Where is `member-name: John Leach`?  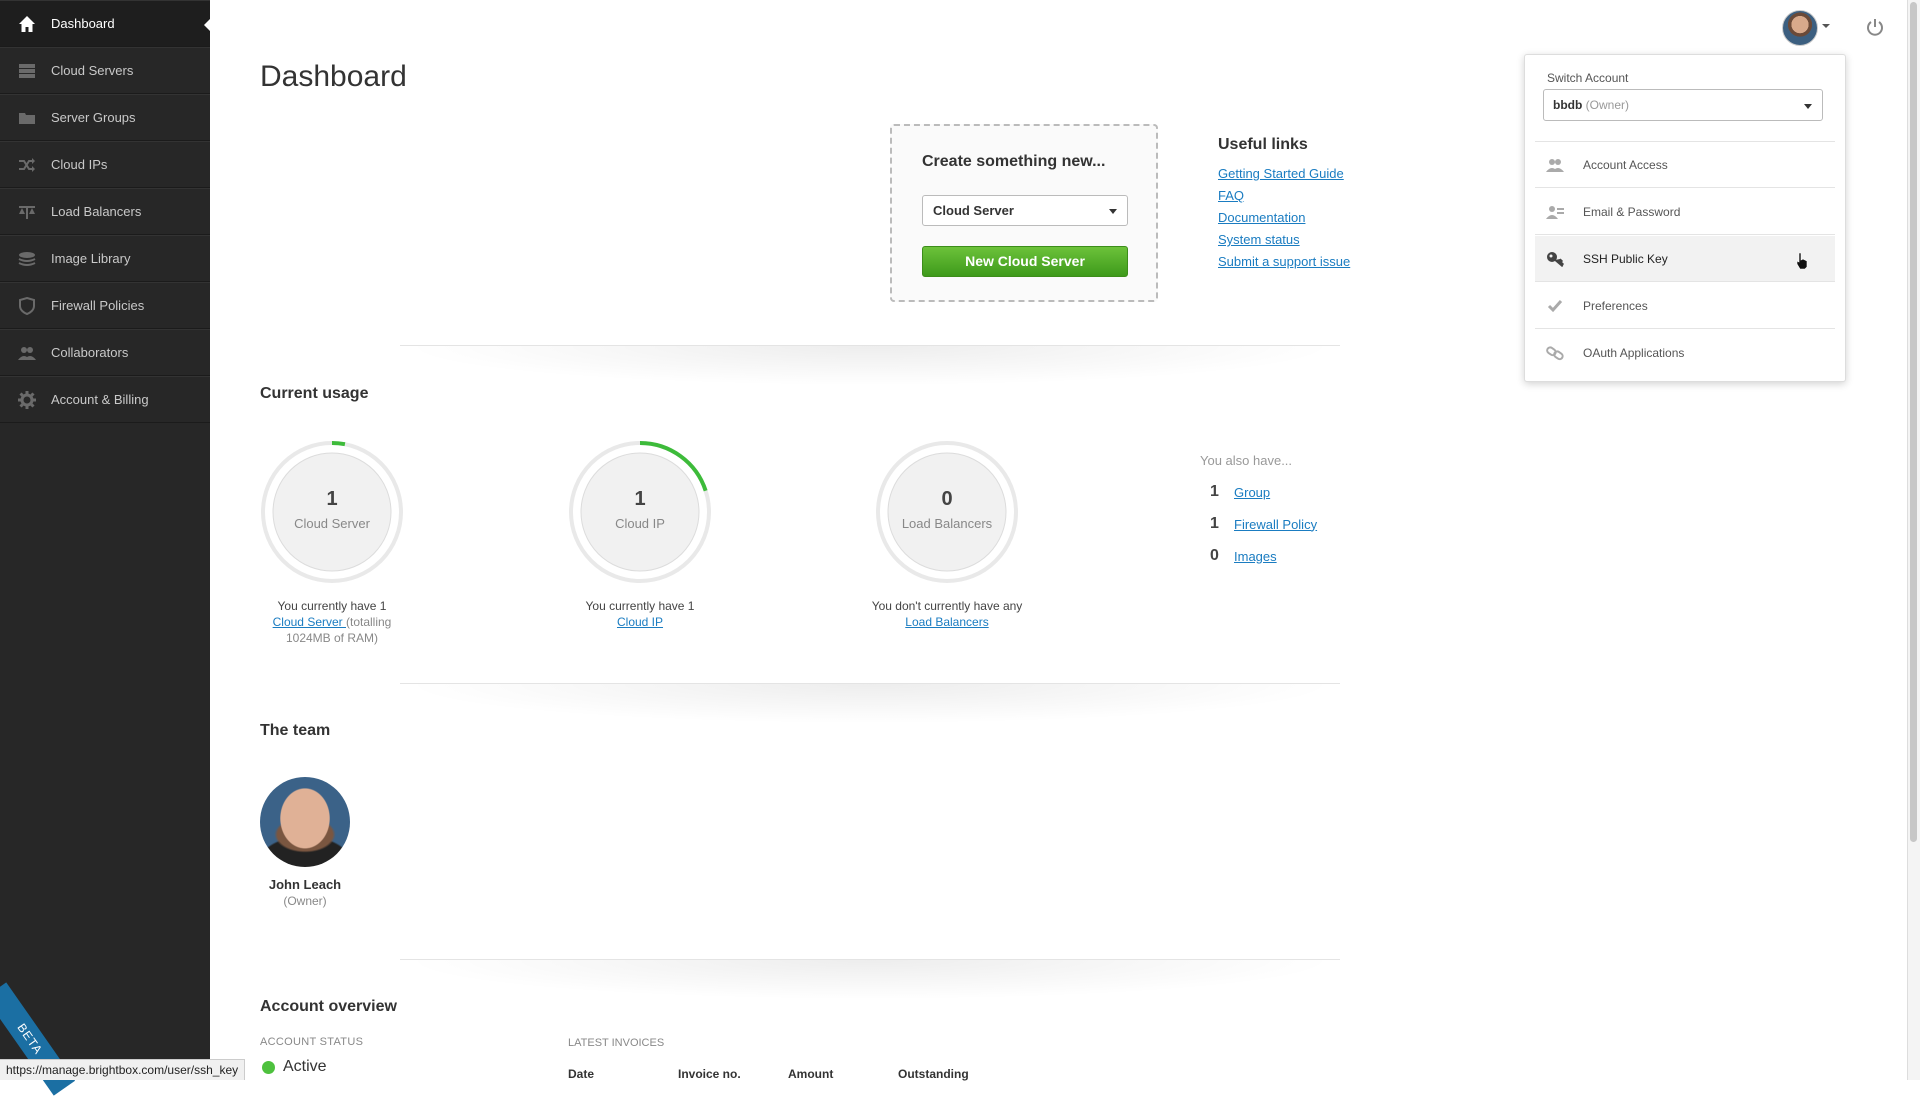 member-name: John Leach is located at coordinates (305, 884).